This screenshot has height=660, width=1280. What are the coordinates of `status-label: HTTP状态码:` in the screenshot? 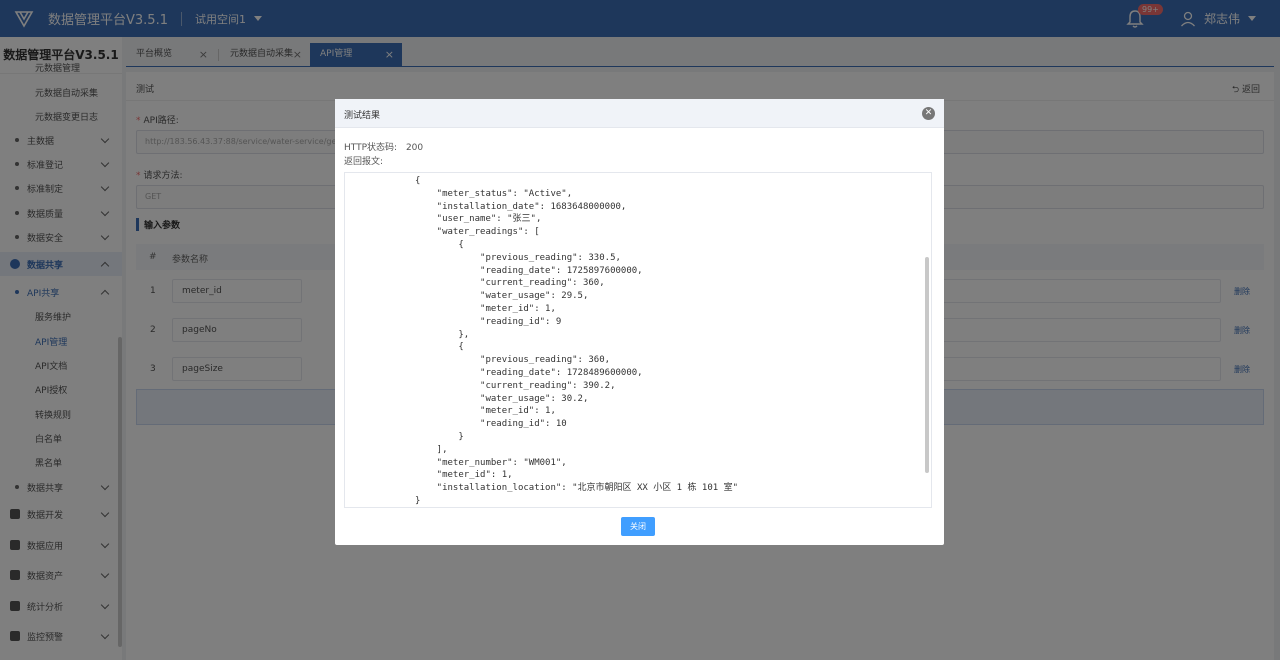 It's located at (371, 148).